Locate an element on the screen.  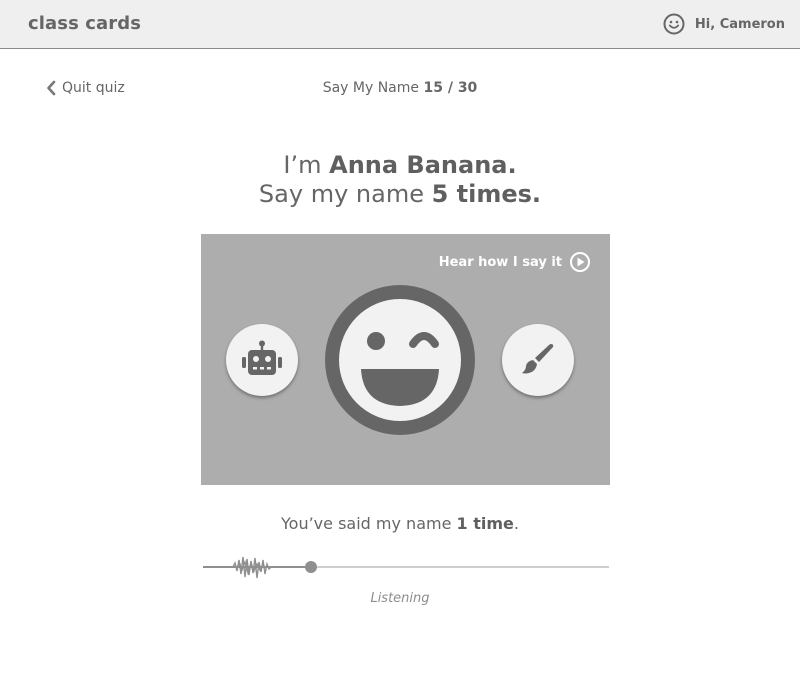
quiz-progress: Say My Name 15 / 30 is located at coordinates (400, 88).